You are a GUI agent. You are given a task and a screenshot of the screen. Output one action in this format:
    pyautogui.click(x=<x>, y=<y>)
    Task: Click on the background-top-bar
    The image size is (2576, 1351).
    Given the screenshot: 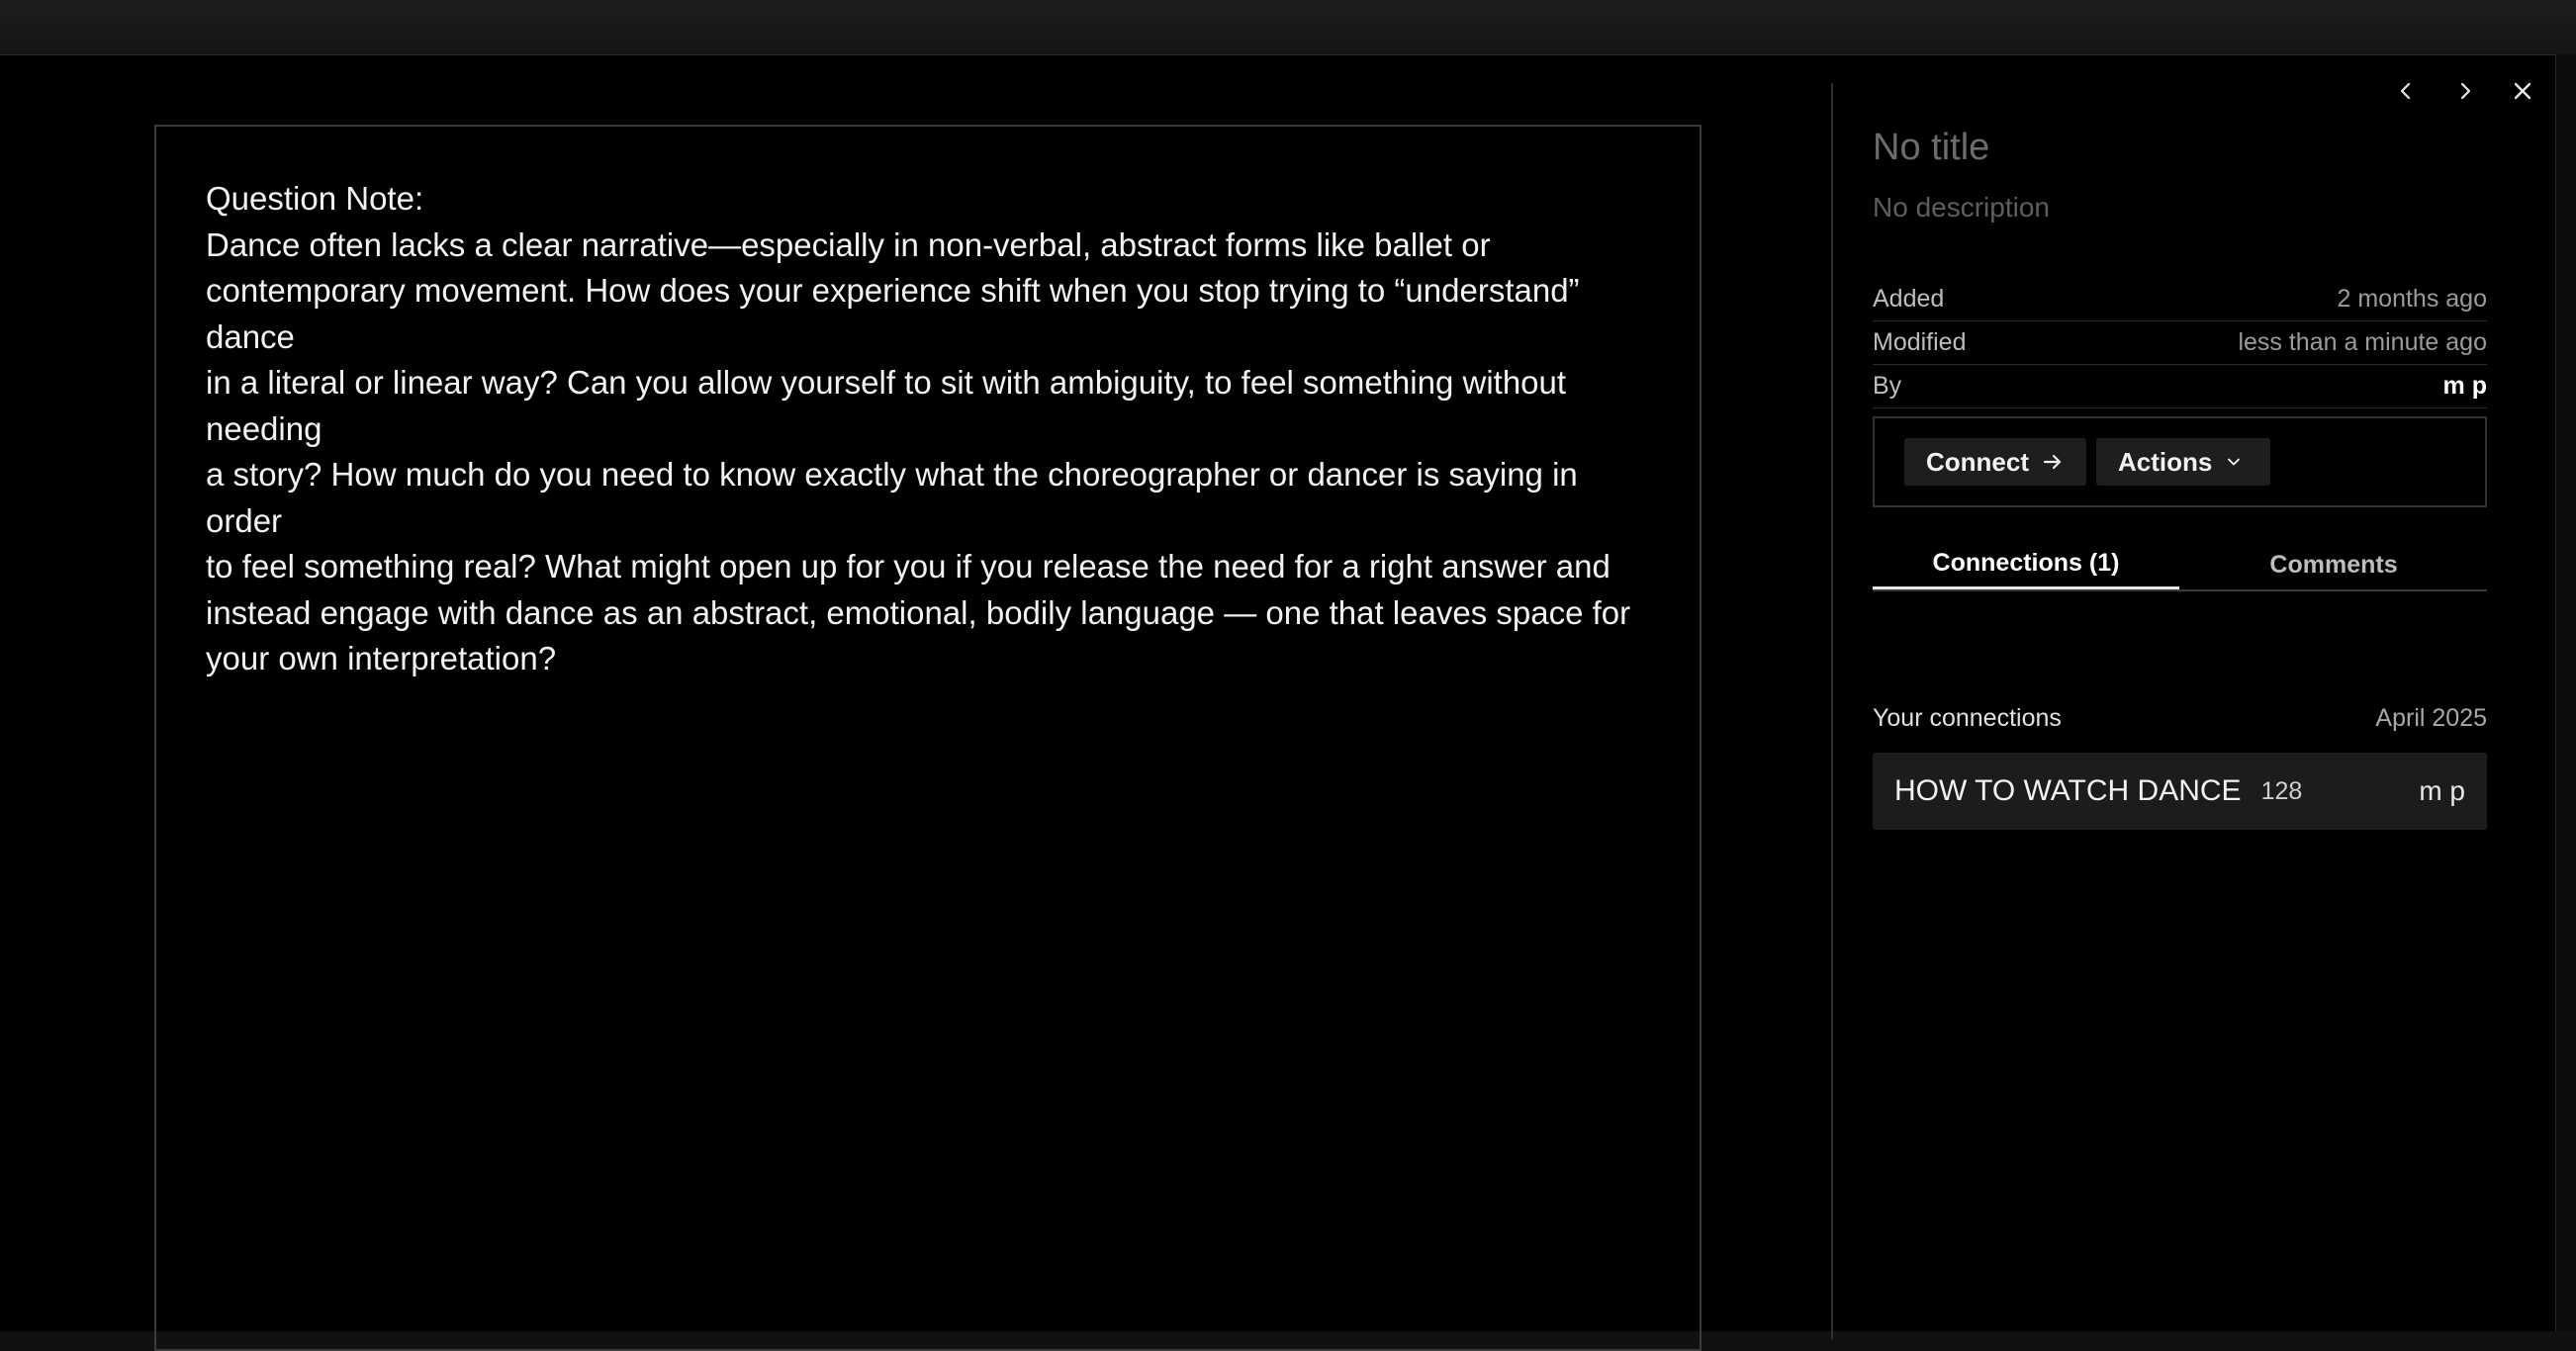 What is the action you would take?
    pyautogui.click(x=1288, y=27)
    